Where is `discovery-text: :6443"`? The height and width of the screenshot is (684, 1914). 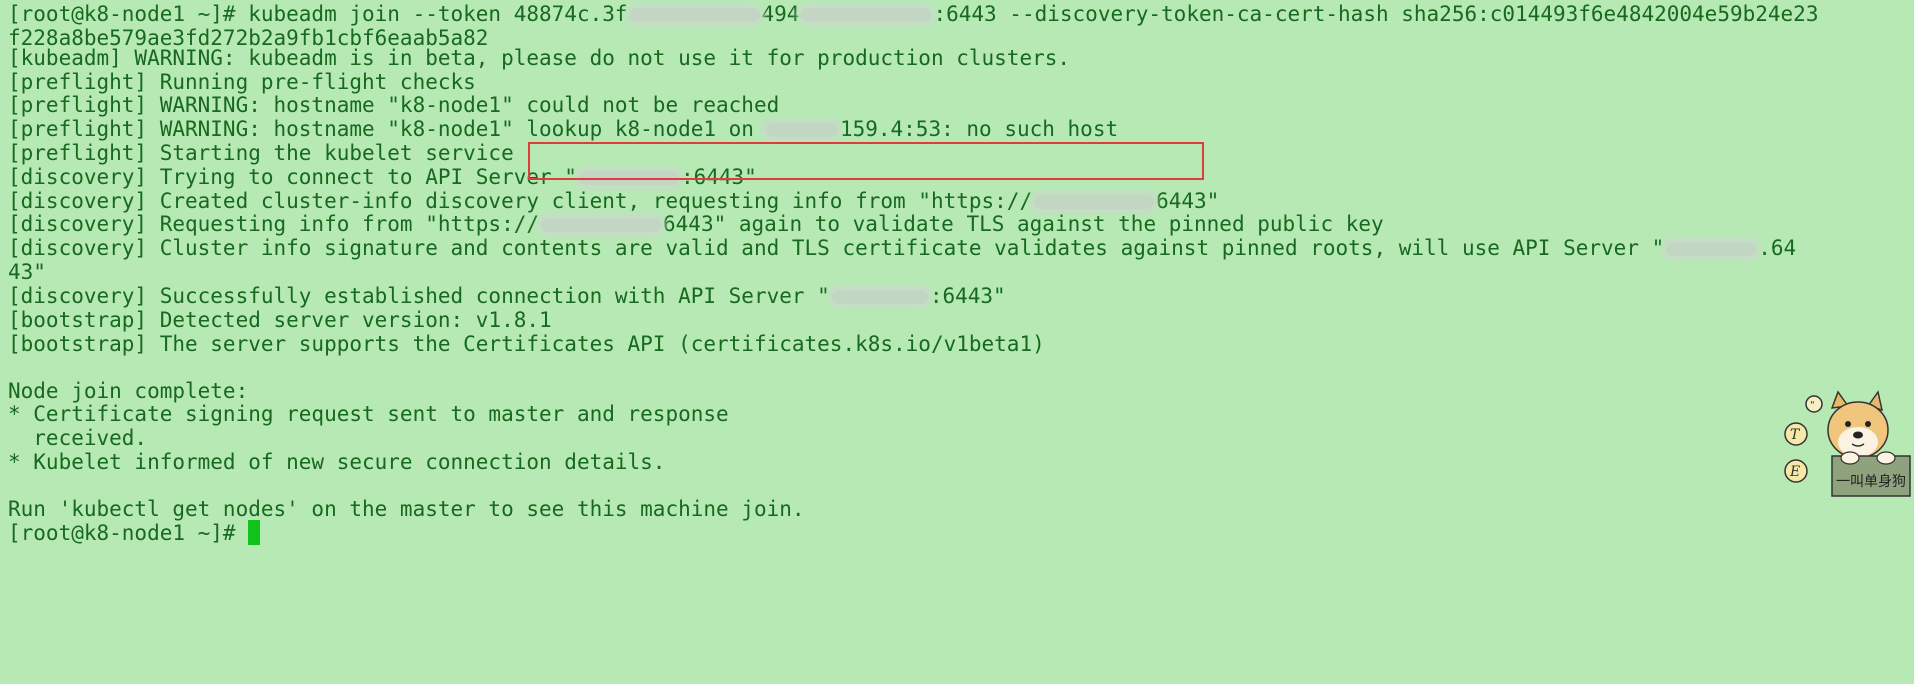 discovery-text: :6443" is located at coordinates (967, 296).